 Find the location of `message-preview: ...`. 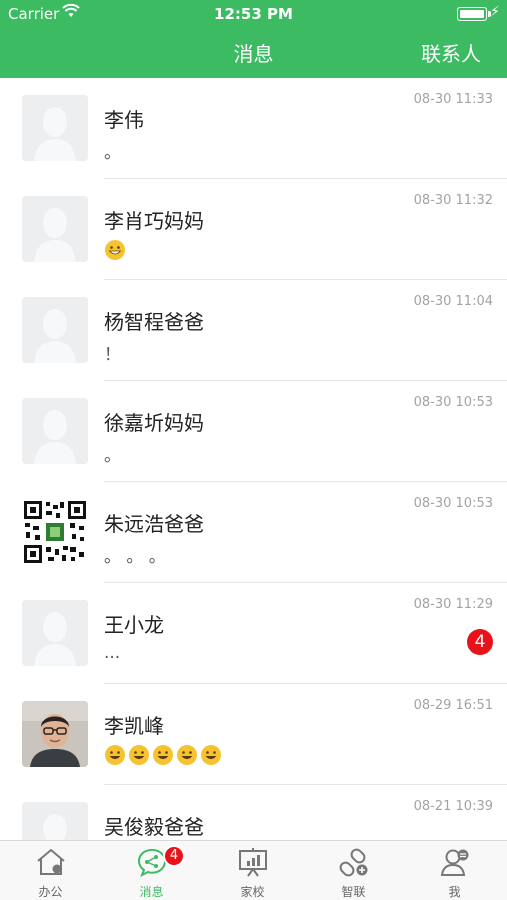

message-preview: ... is located at coordinates (112, 653).